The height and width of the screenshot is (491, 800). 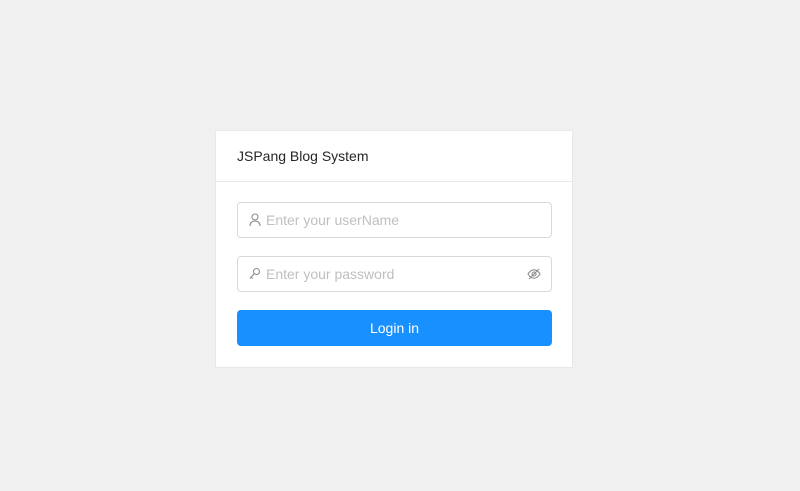 What do you see at coordinates (255, 274) in the screenshot?
I see `key-icon` at bounding box center [255, 274].